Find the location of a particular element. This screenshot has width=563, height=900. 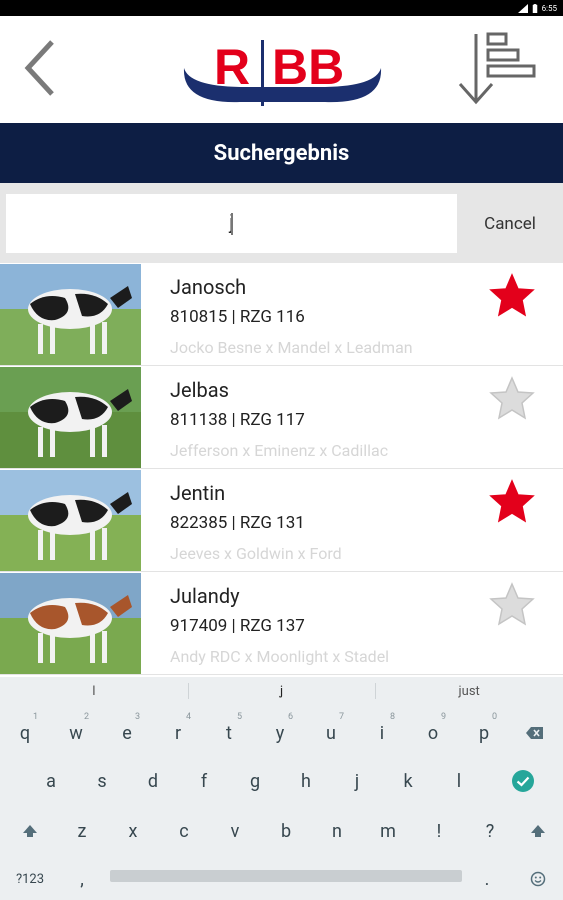

key-z: z is located at coordinates (82, 831).